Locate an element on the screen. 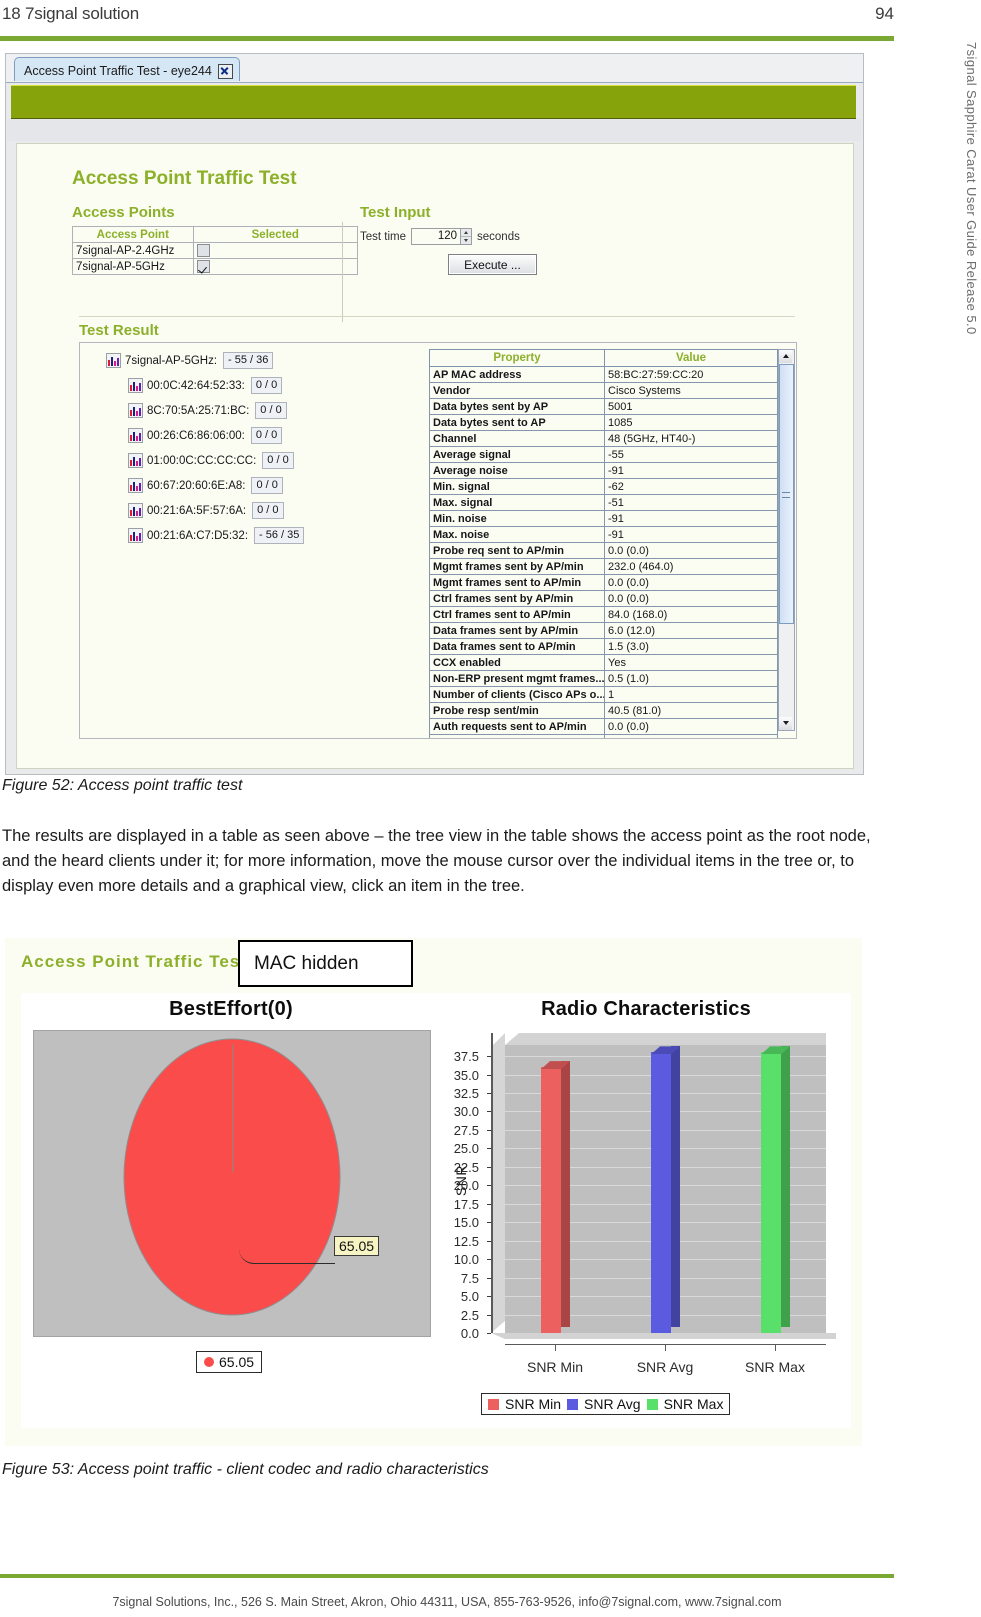 The width and height of the screenshot is (981, 1617). table-row: 7signal-AP-5GHz is located at coordinates (215, 266).